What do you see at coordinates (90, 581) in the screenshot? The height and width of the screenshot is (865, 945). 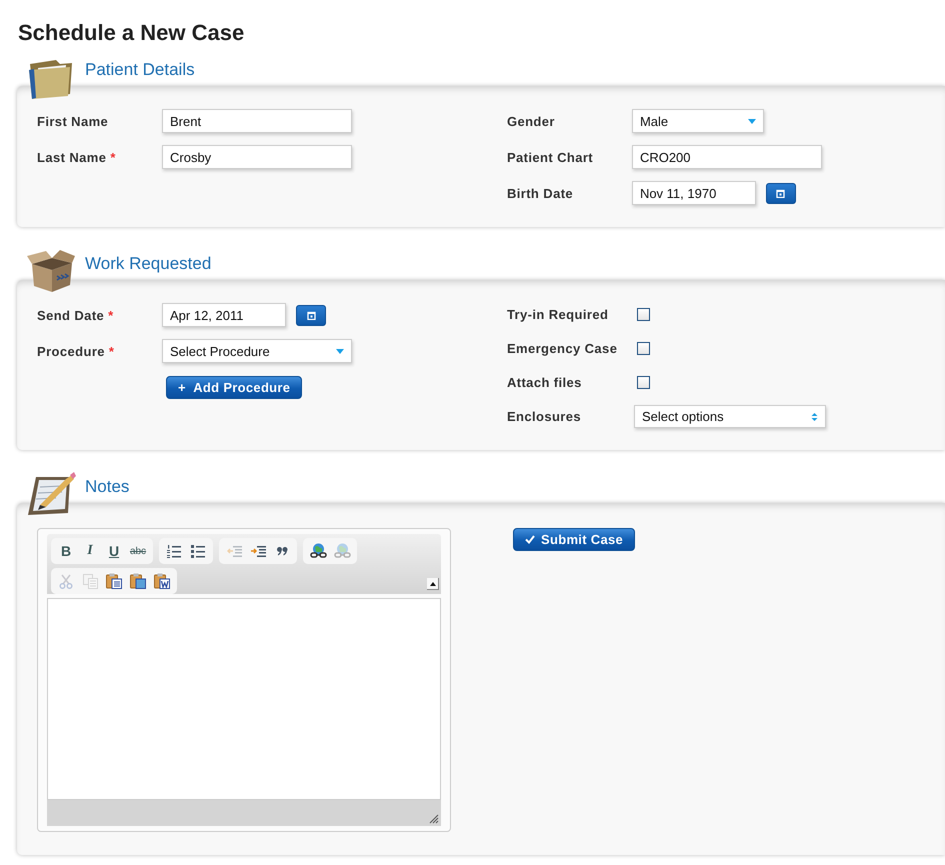 I see `copy-icon` at bounding box center [90, 581].